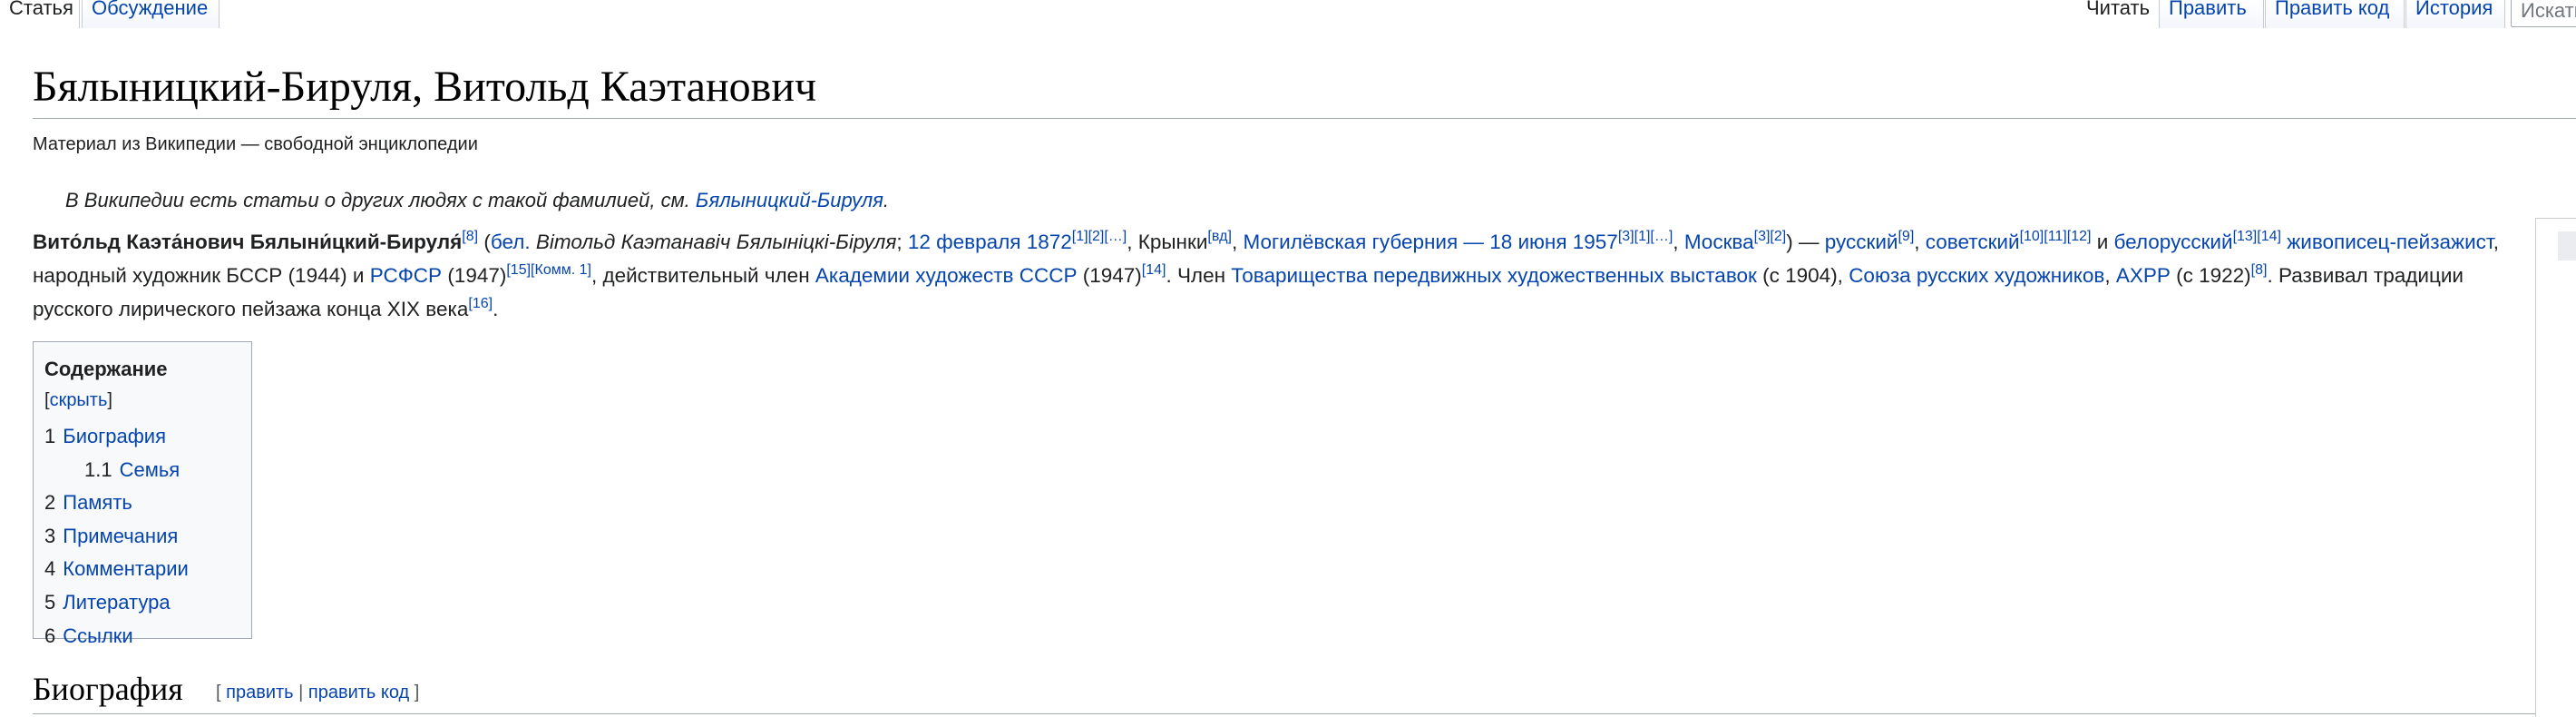 This screenshot has width=2576, height=717. I want to click on toc-link-notes: Примечания, so click(120, 536).